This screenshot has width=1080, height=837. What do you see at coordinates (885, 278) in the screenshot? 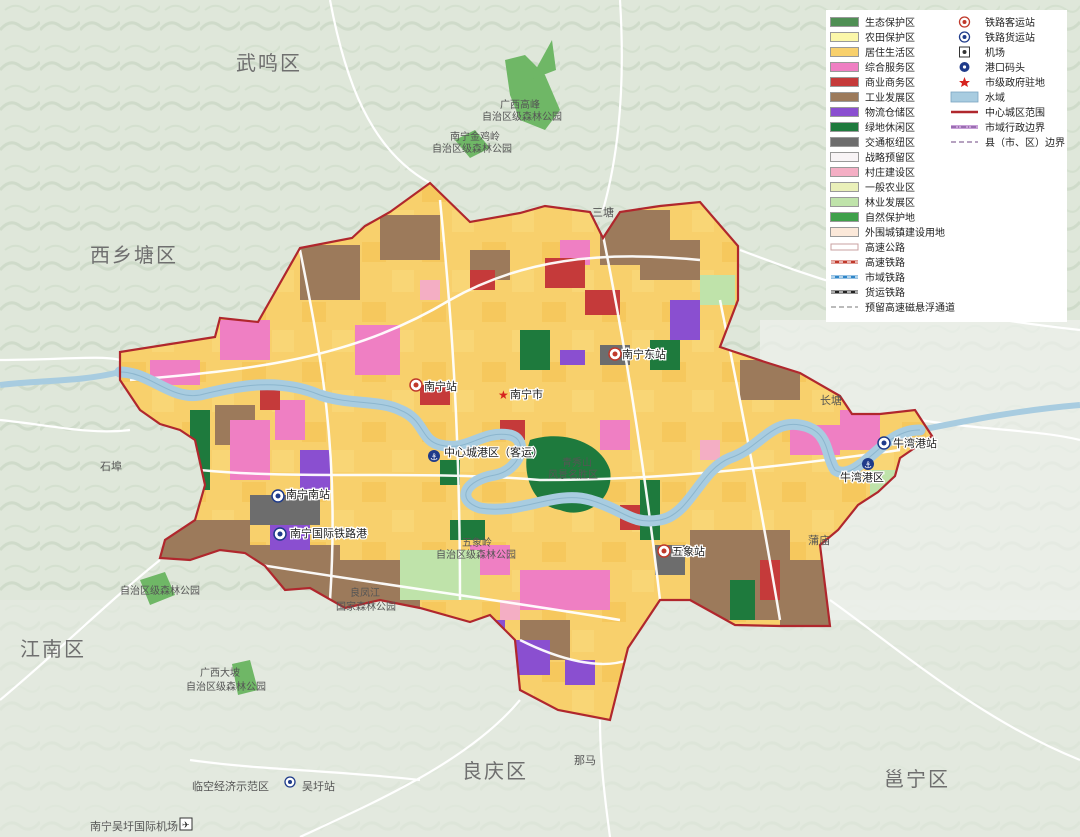
I see `legend-label: 市域铁路` at bounding box center [885, 278].